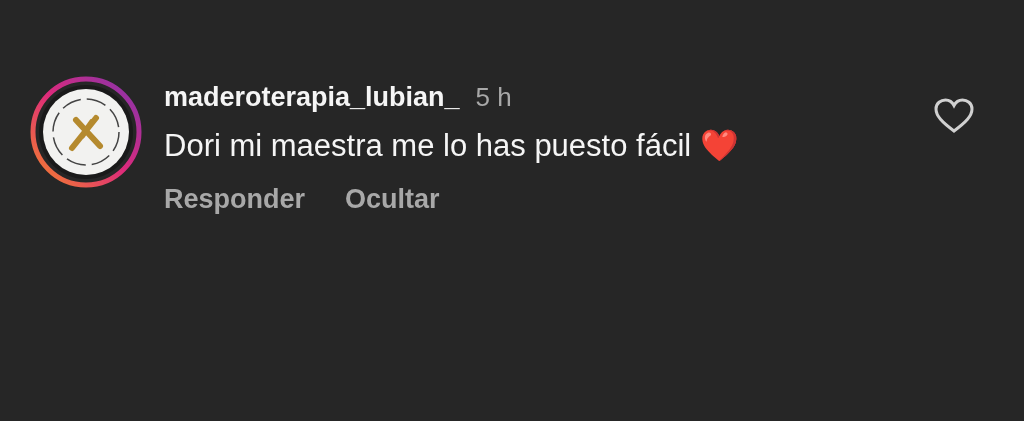  What do you see at coordinates (86, 132) in the screenshot?
I see `avatar-icon` at bounding box center [86, 132].